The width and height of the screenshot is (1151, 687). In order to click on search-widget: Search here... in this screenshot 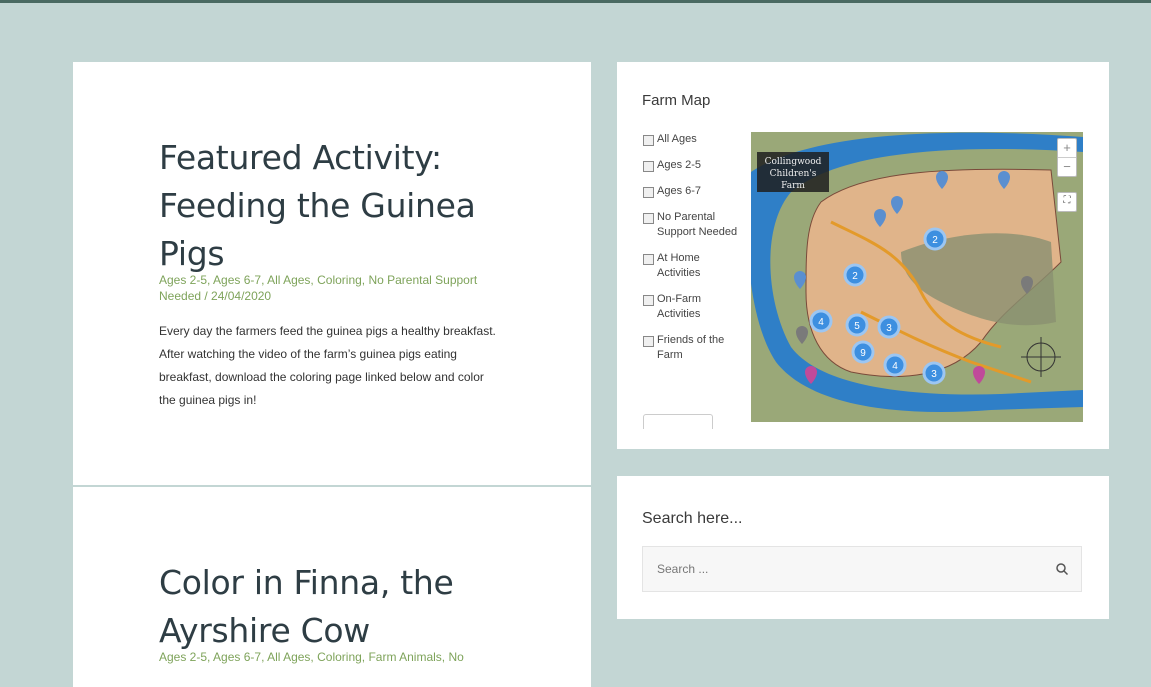, I will do `click(863, 547)`.